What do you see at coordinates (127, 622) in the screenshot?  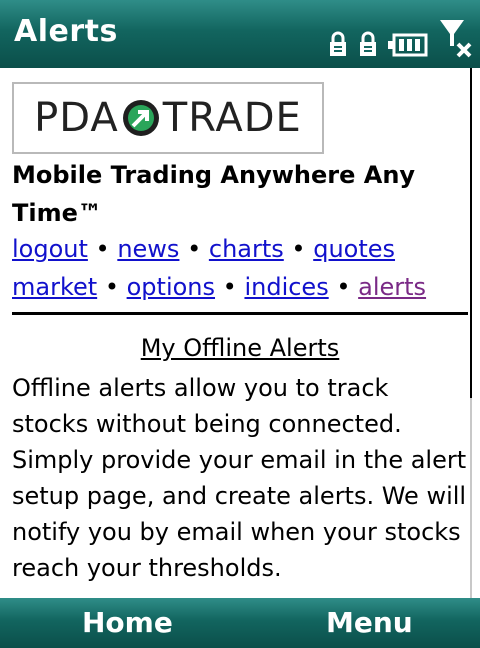 I see `home-softkey: Home` at bounding box center [127, 622].